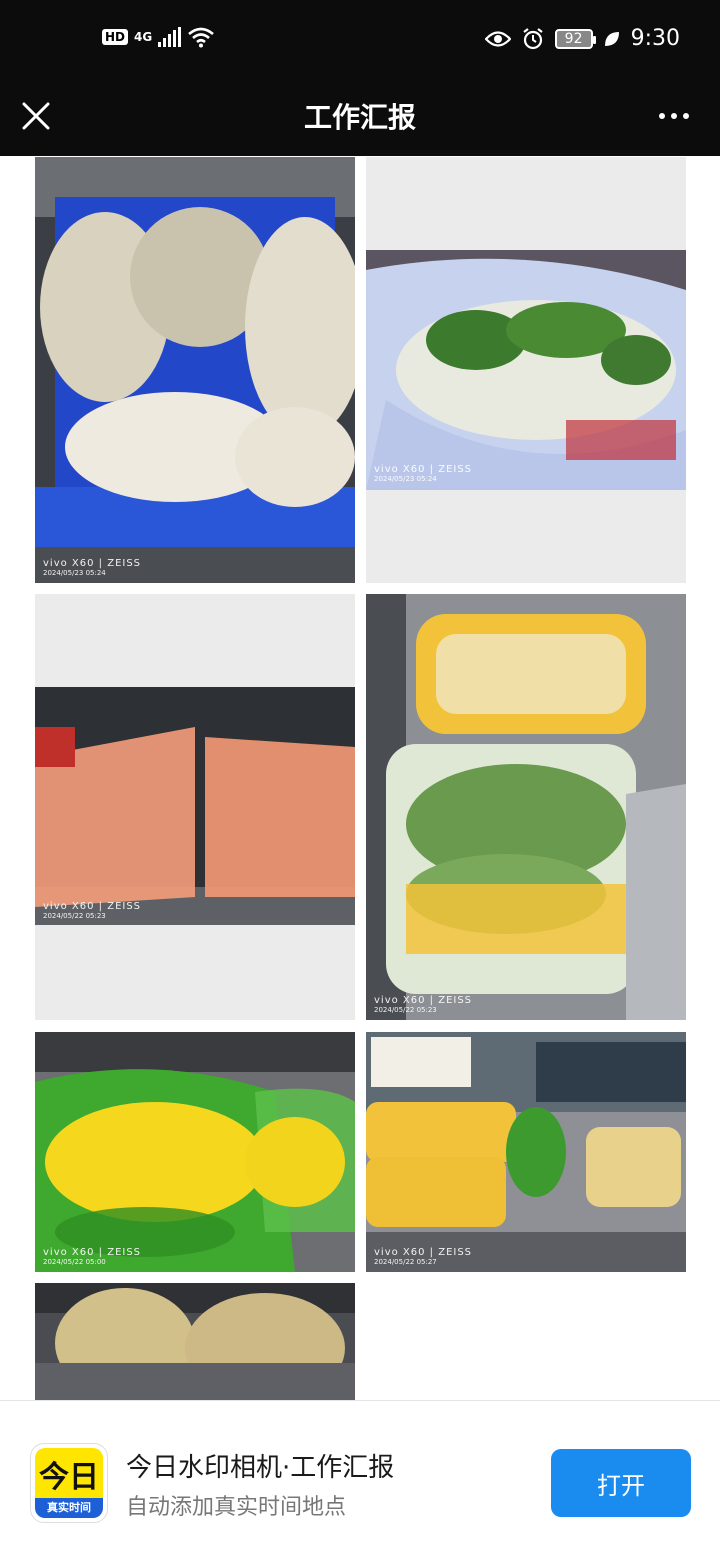 Image resolution: width=720 pixels, height=1560 pixels. Describe the element at coordinates (532, 38) in the screenshot. I see `alarm-icon` at that location.